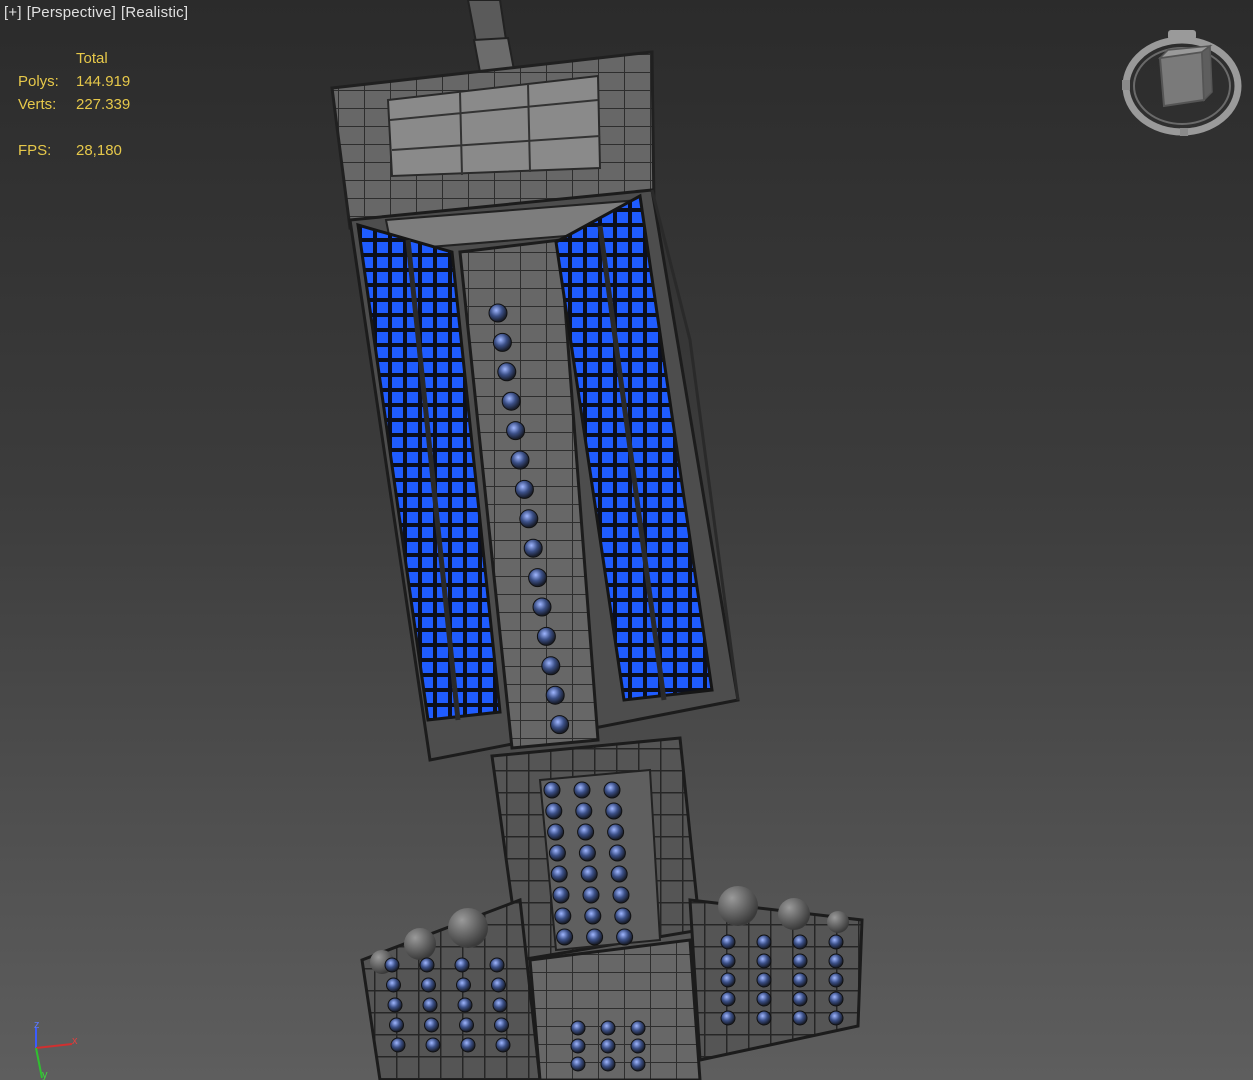 This screenshot has height=1080, width=1253. Describe the element at coordinates (38, 81) in the screenshot. I see `polys-label: Polys:` at that location.